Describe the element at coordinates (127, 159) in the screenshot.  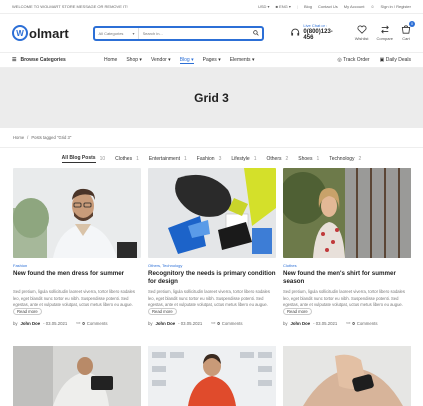
I see `filter-clothes: Clothes 1` at that location.